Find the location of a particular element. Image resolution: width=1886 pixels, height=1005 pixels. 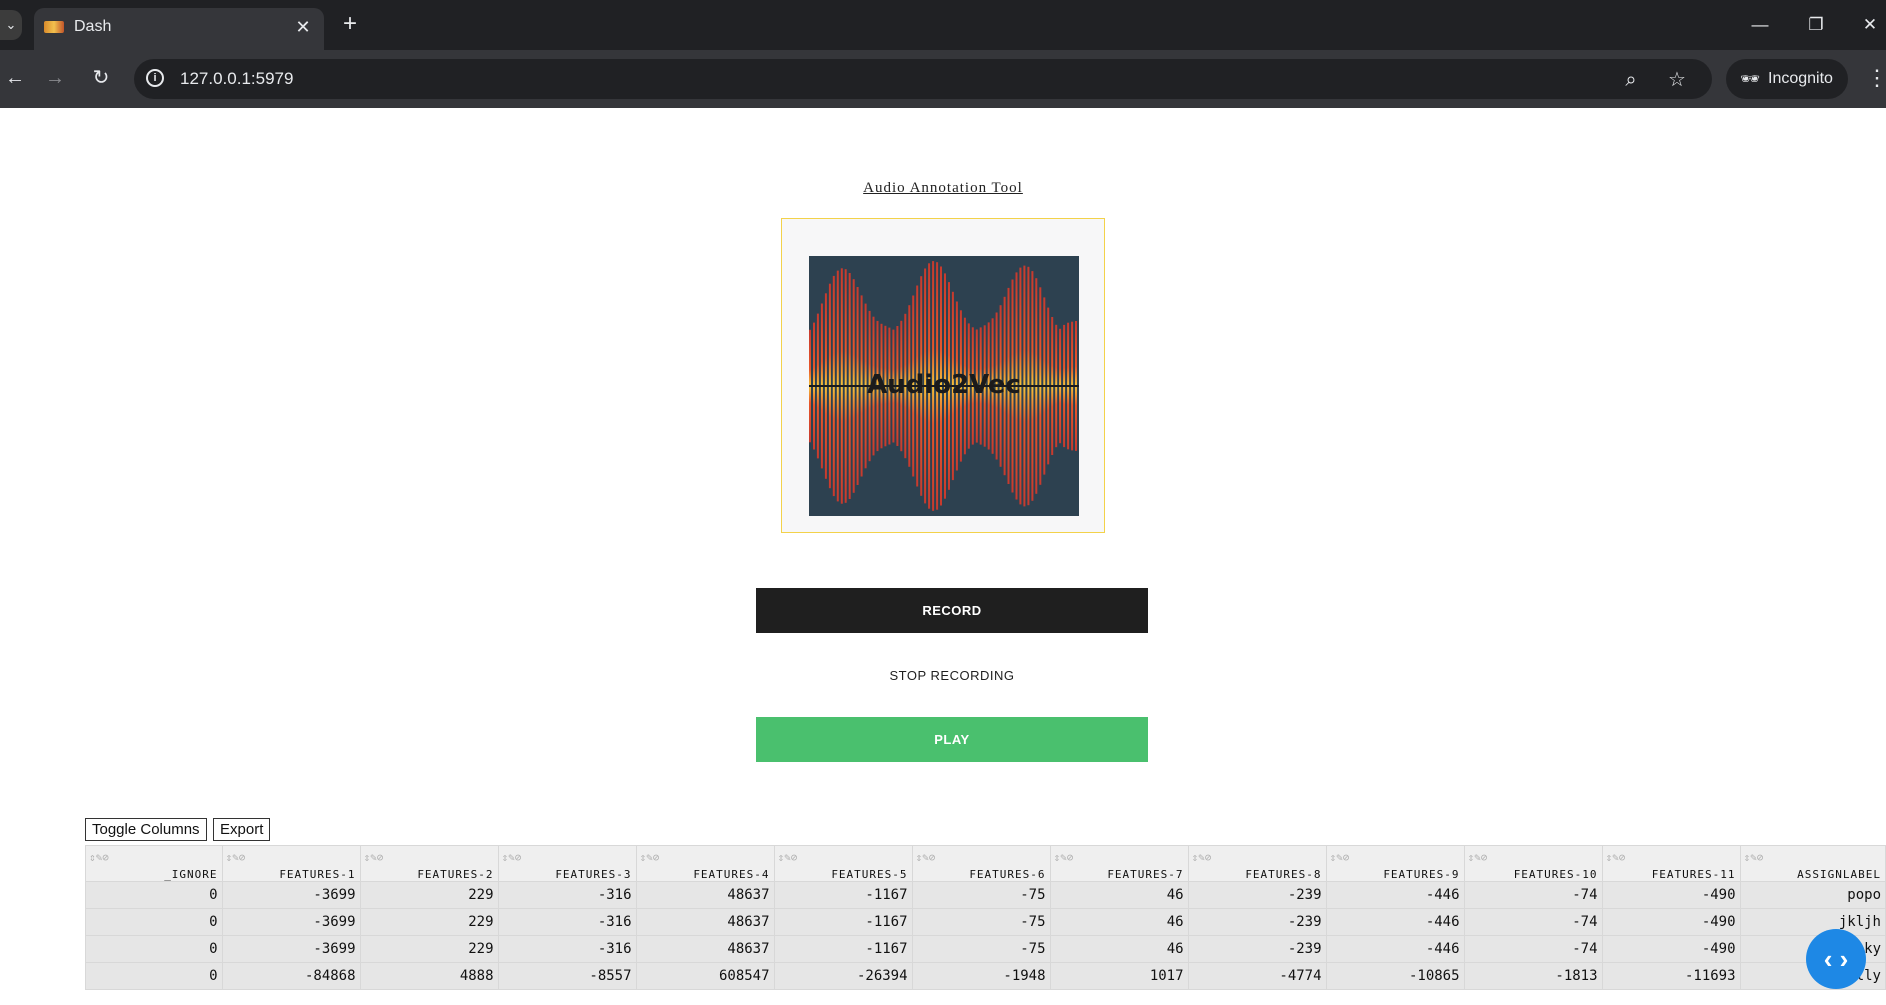

table-cell: 1017 is located at coordinates (1119, 976).